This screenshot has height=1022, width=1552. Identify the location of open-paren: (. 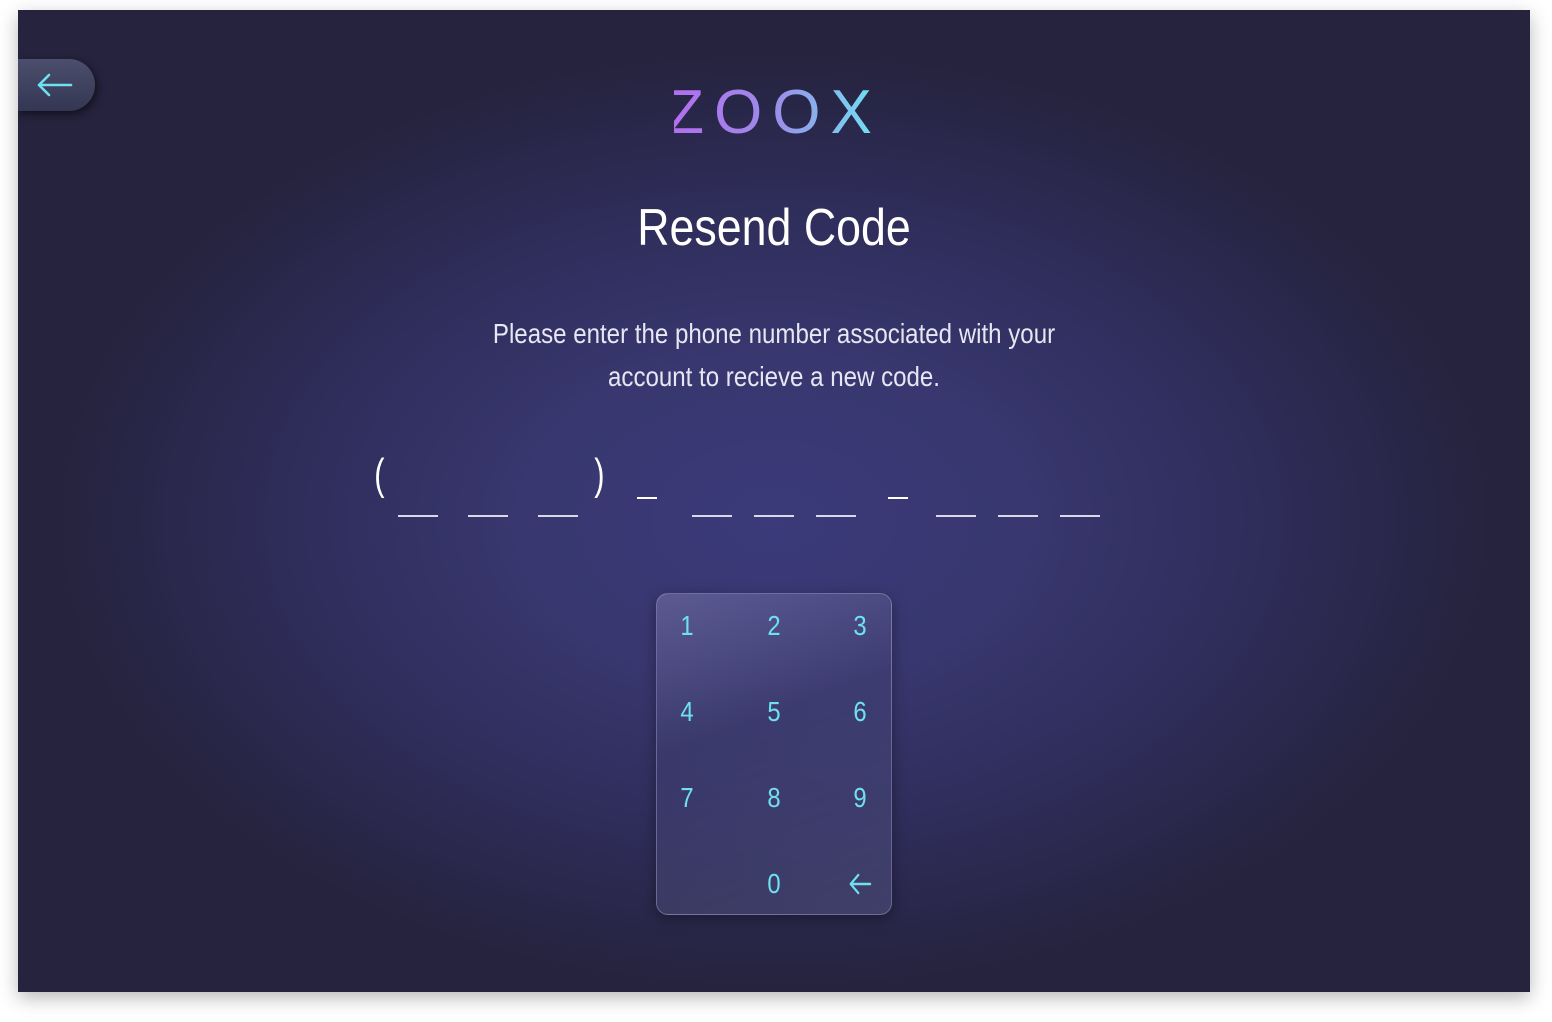
(379, 474).